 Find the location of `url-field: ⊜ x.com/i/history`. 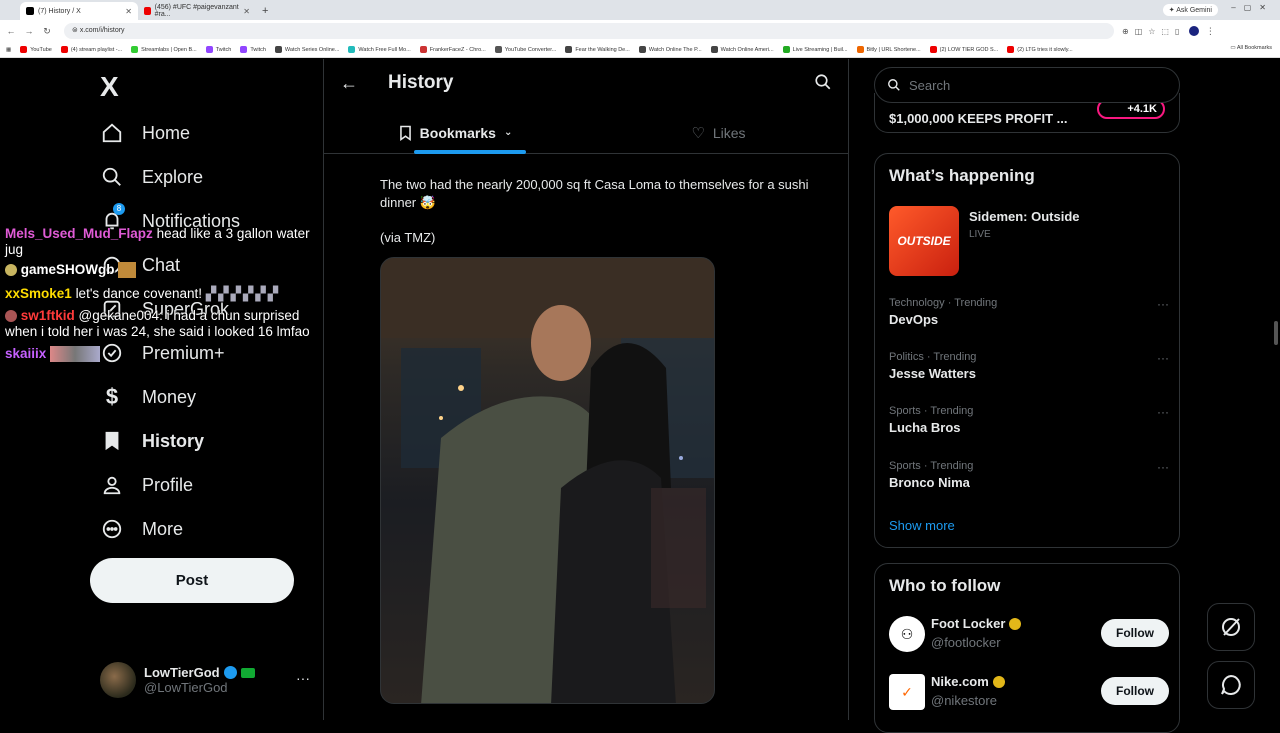

url-field: ⊜ x.com/i/history is located at coordinates (589, 31).